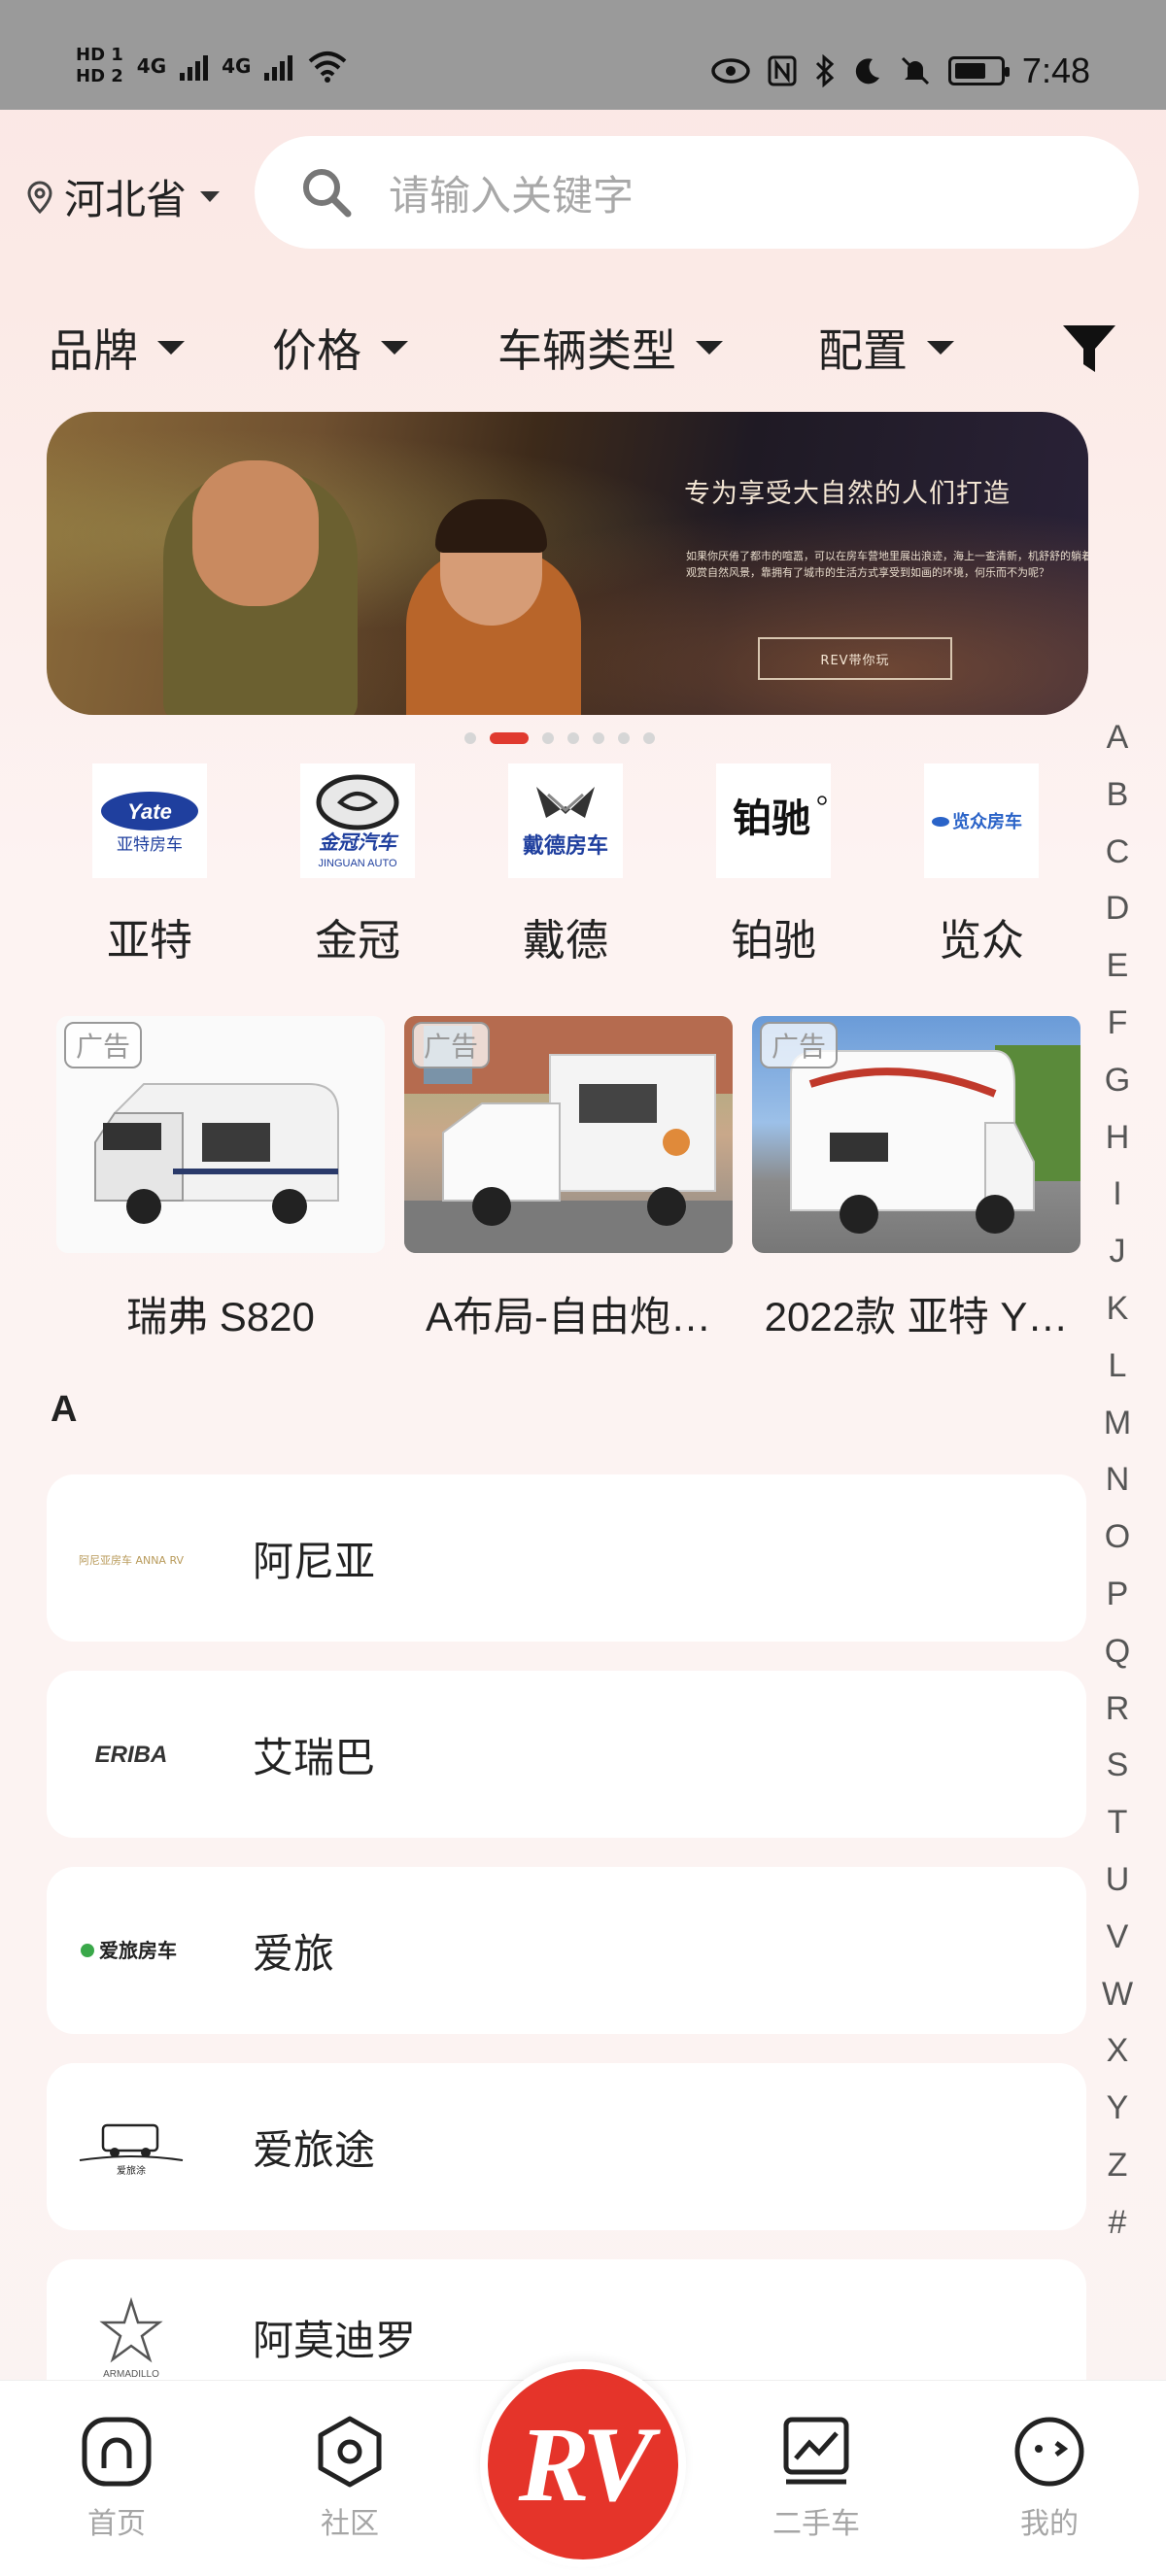 The width and height of the screenshot is (1166, 2576). I want to click on nav-mine: 我的, so click(1049, 2479).